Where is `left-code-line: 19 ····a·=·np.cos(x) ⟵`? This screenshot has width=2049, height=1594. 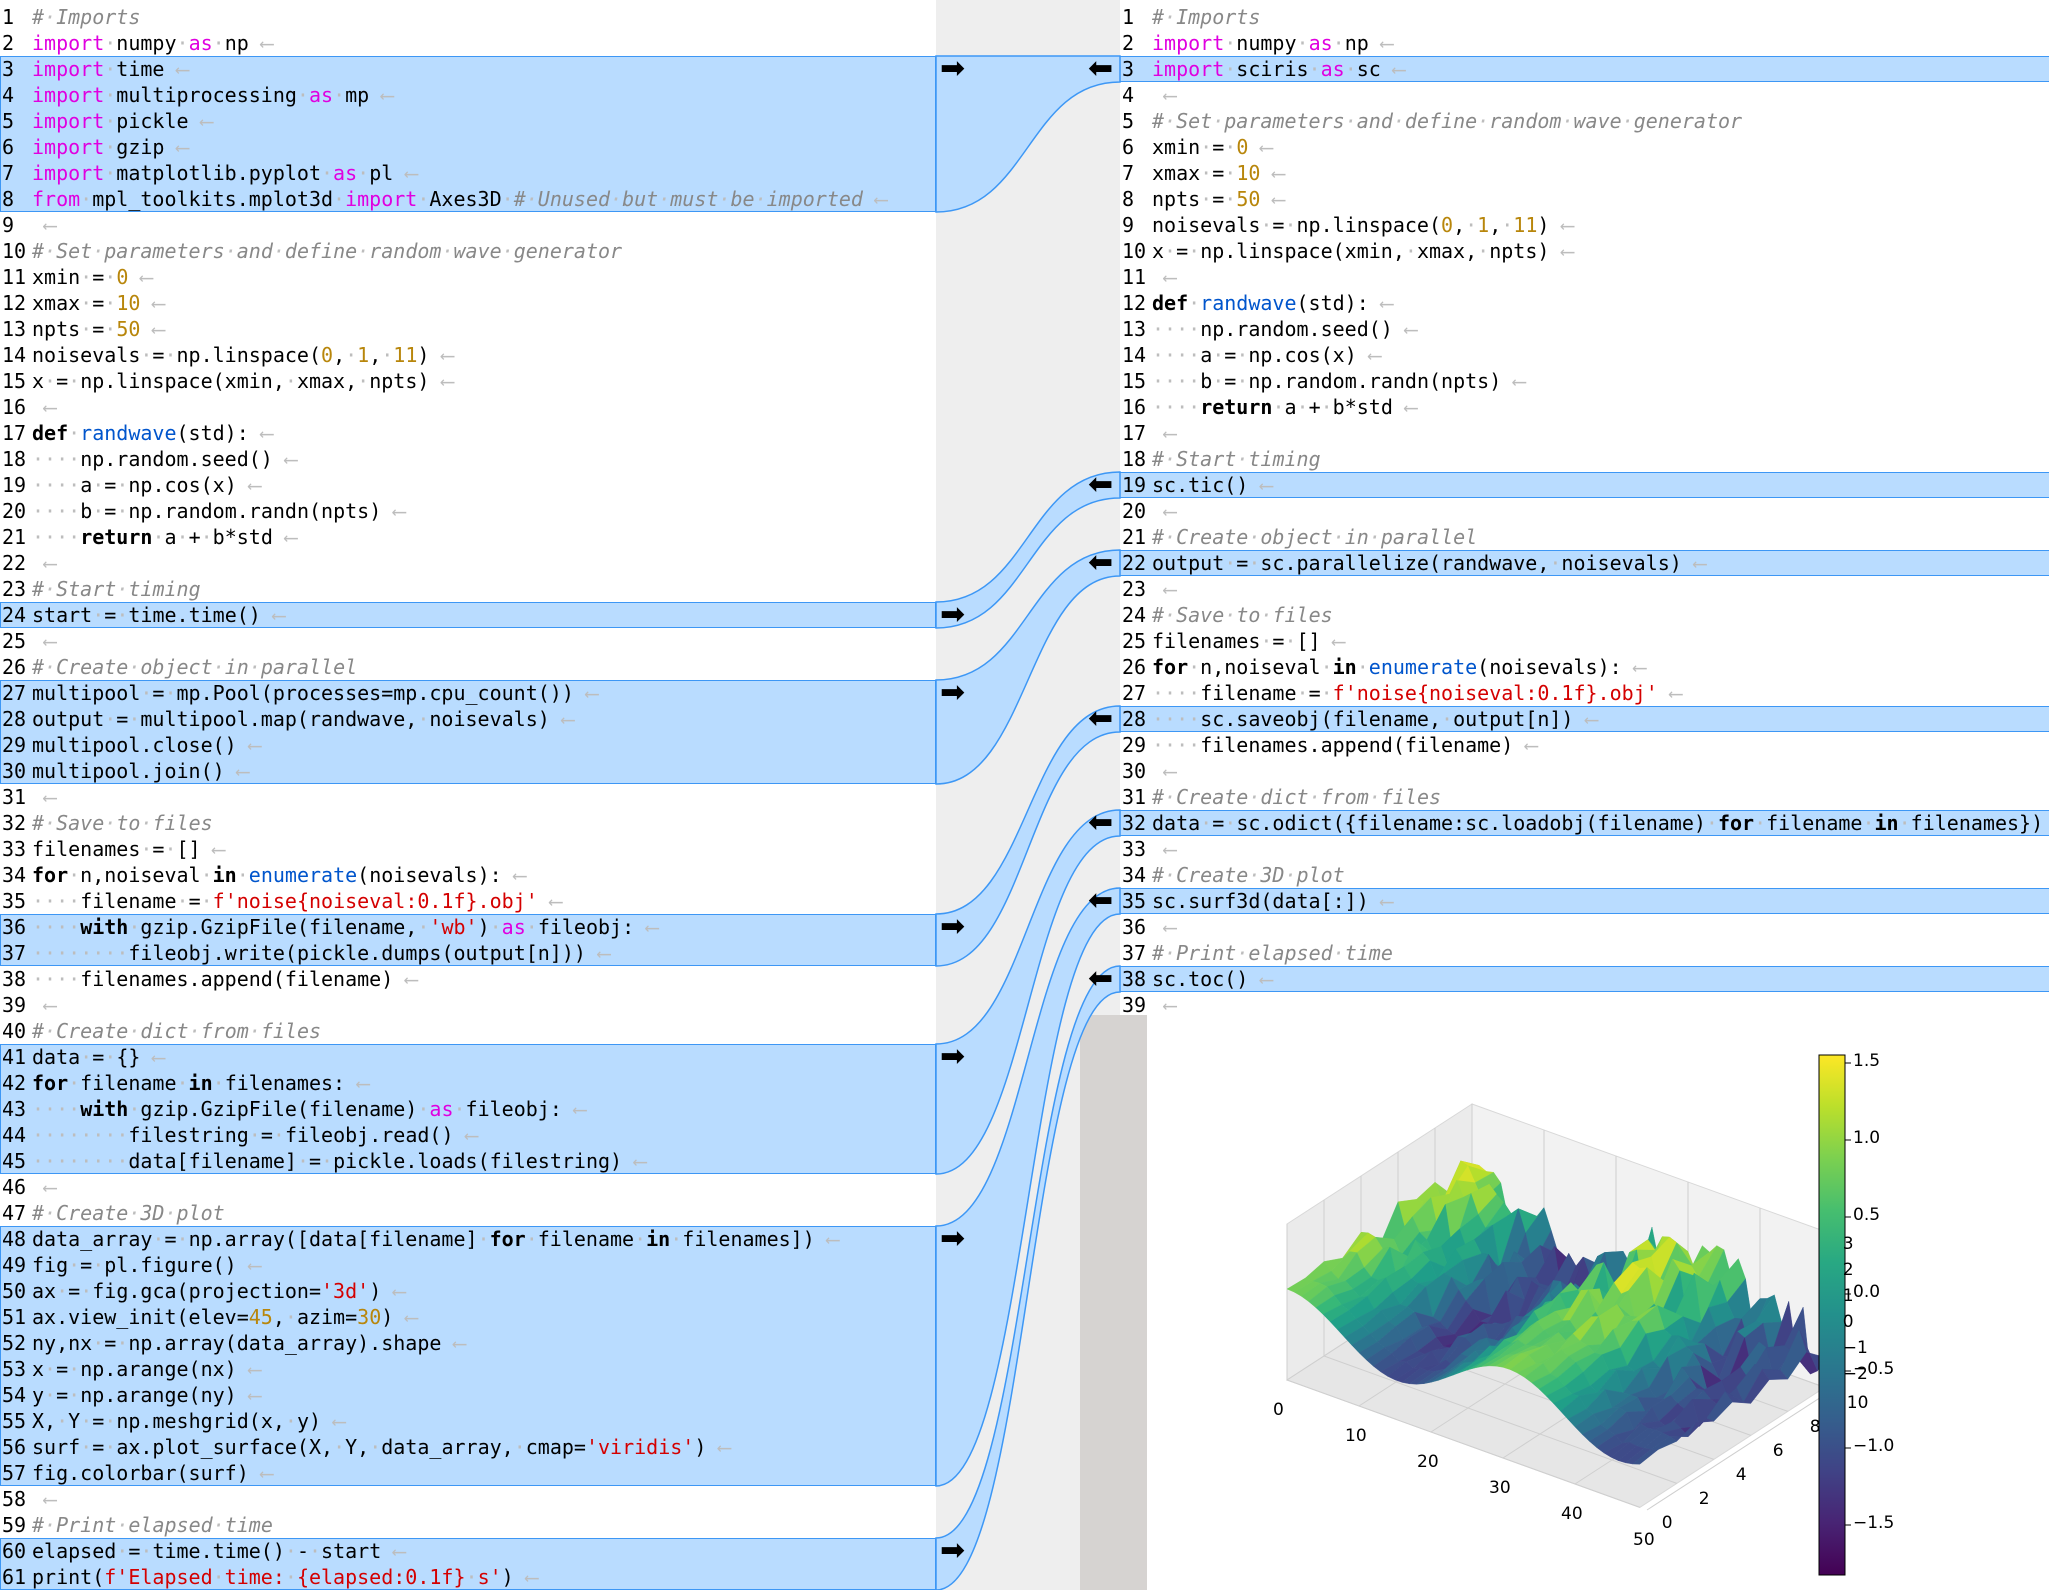 left-code-line: 19 ····a·=·np.cos(x) ⟵ is located at coordinates (468, 485).